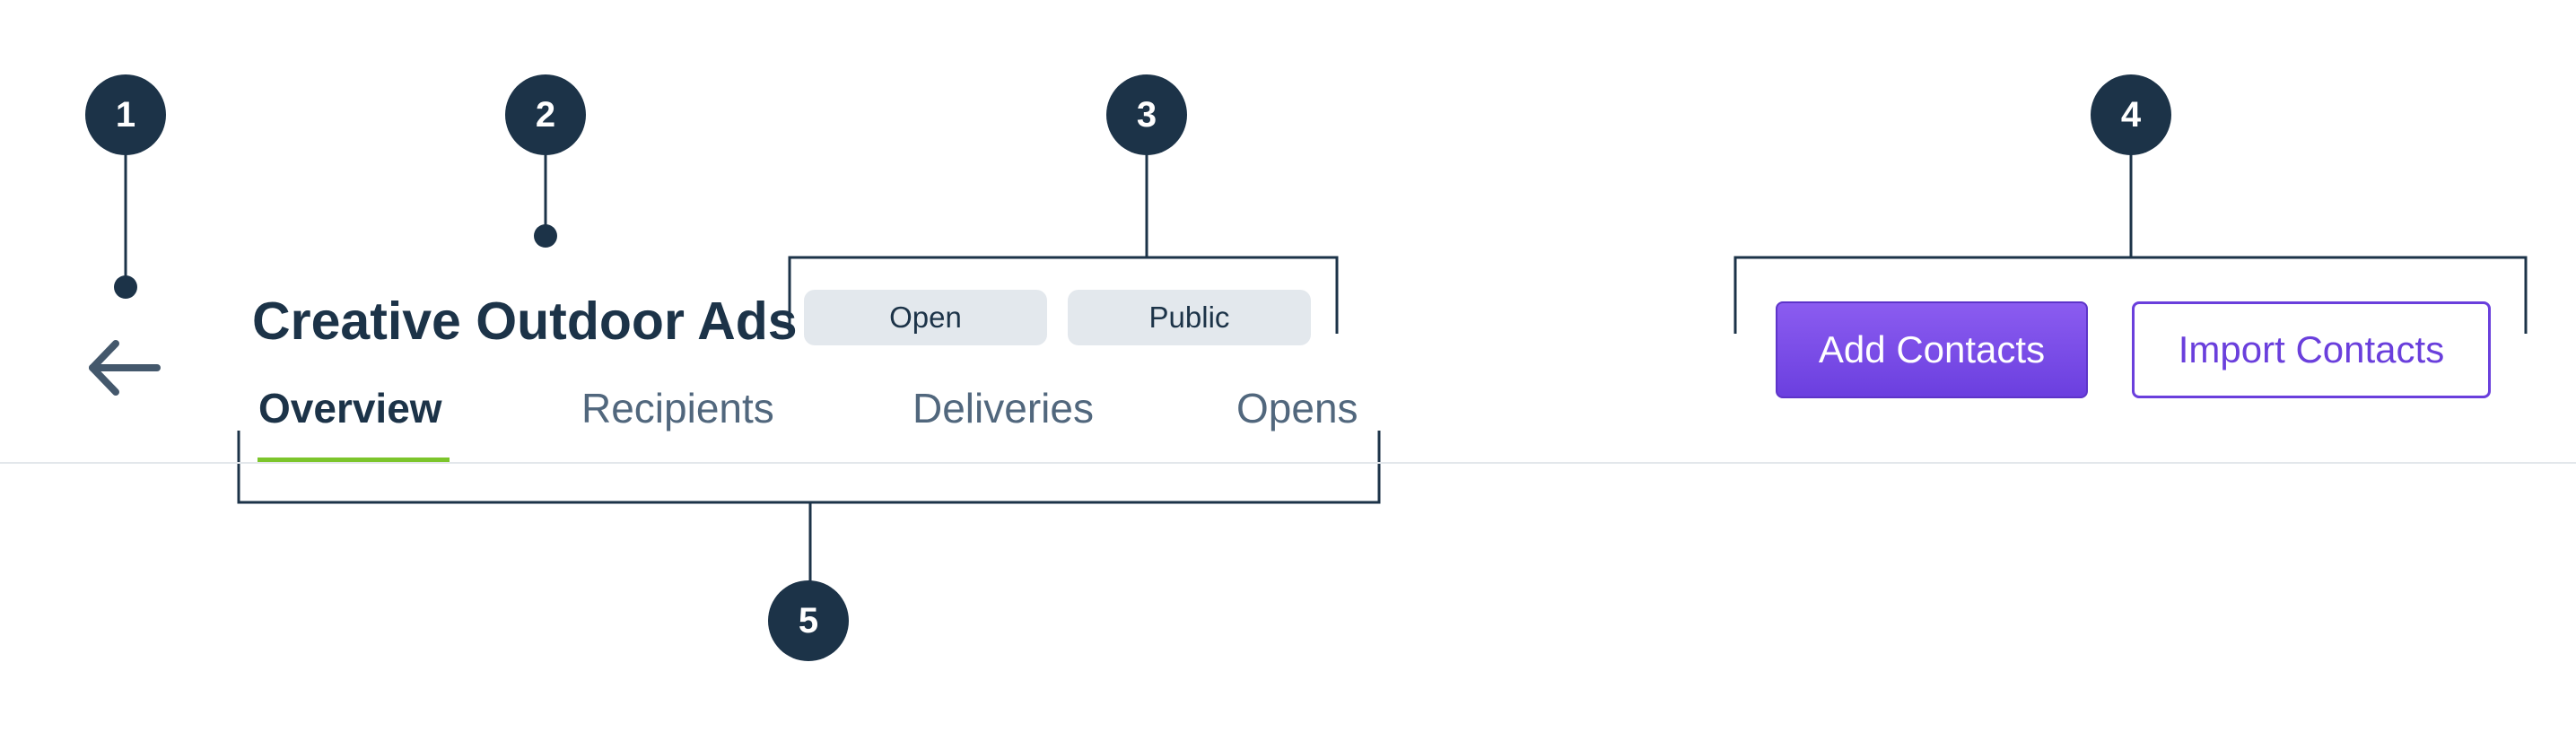 The image size is (2576, 732). I want to click on status-badge-open: Open, so click(926, 317).